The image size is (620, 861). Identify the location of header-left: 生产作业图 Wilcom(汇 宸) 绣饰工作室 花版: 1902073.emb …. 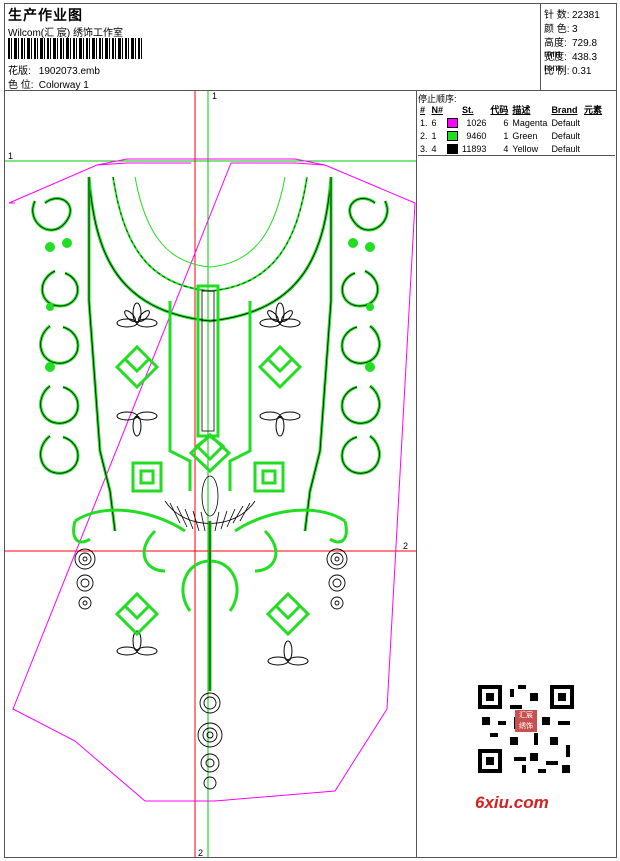
(273, 47).